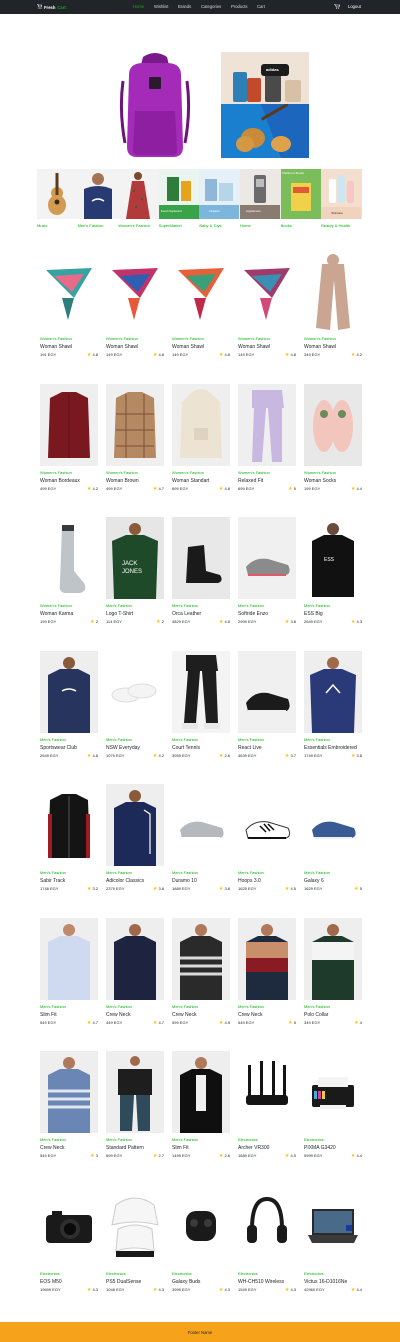 The width and height of the screenshot is (400, 1342). Describe the element at coordinates (333, 558) in the screenshot. I see `product-image: ESS` at that location.